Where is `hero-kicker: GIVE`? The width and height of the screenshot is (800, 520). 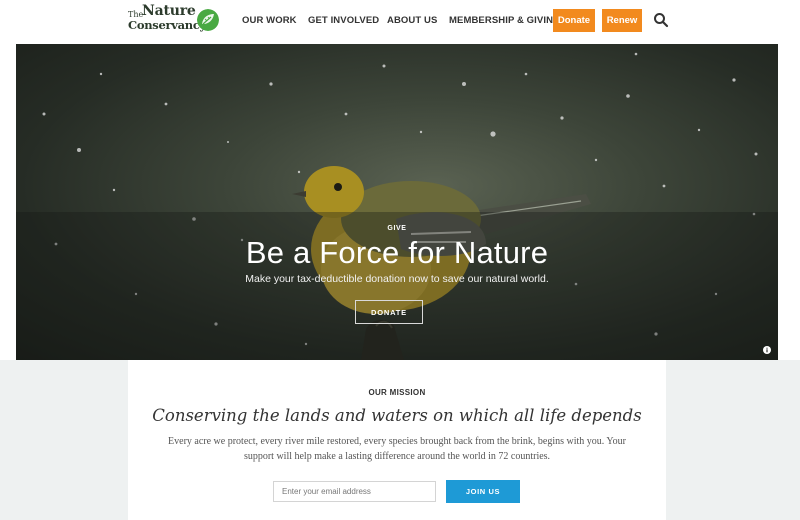
hero-kicker: GIVE is located at coordinates (397, 228).